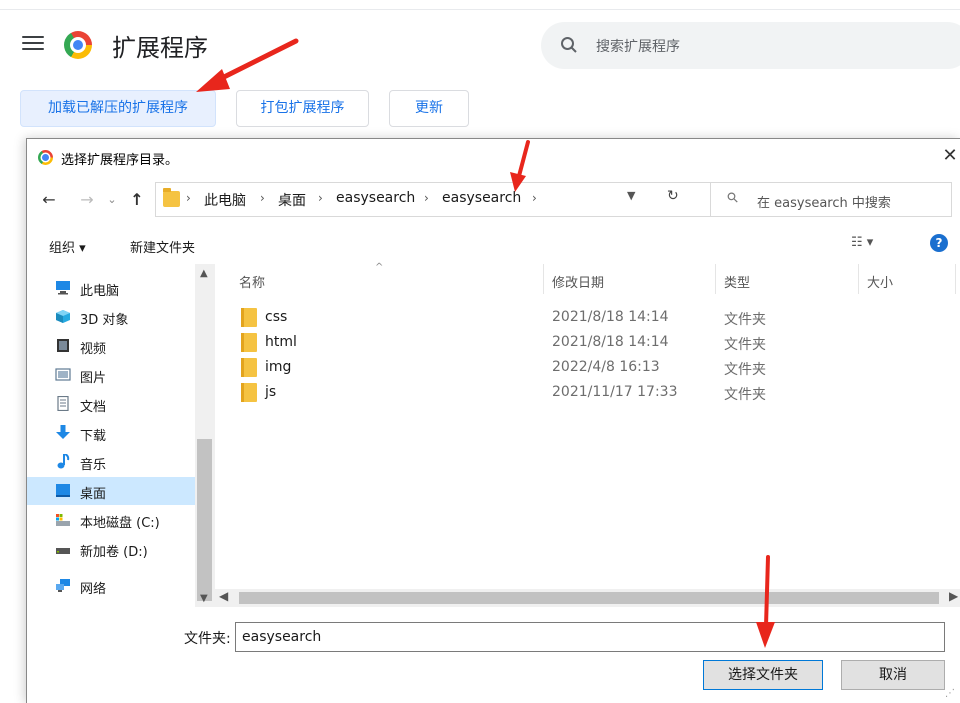  I want to click on download-icon, so click(63, 432).